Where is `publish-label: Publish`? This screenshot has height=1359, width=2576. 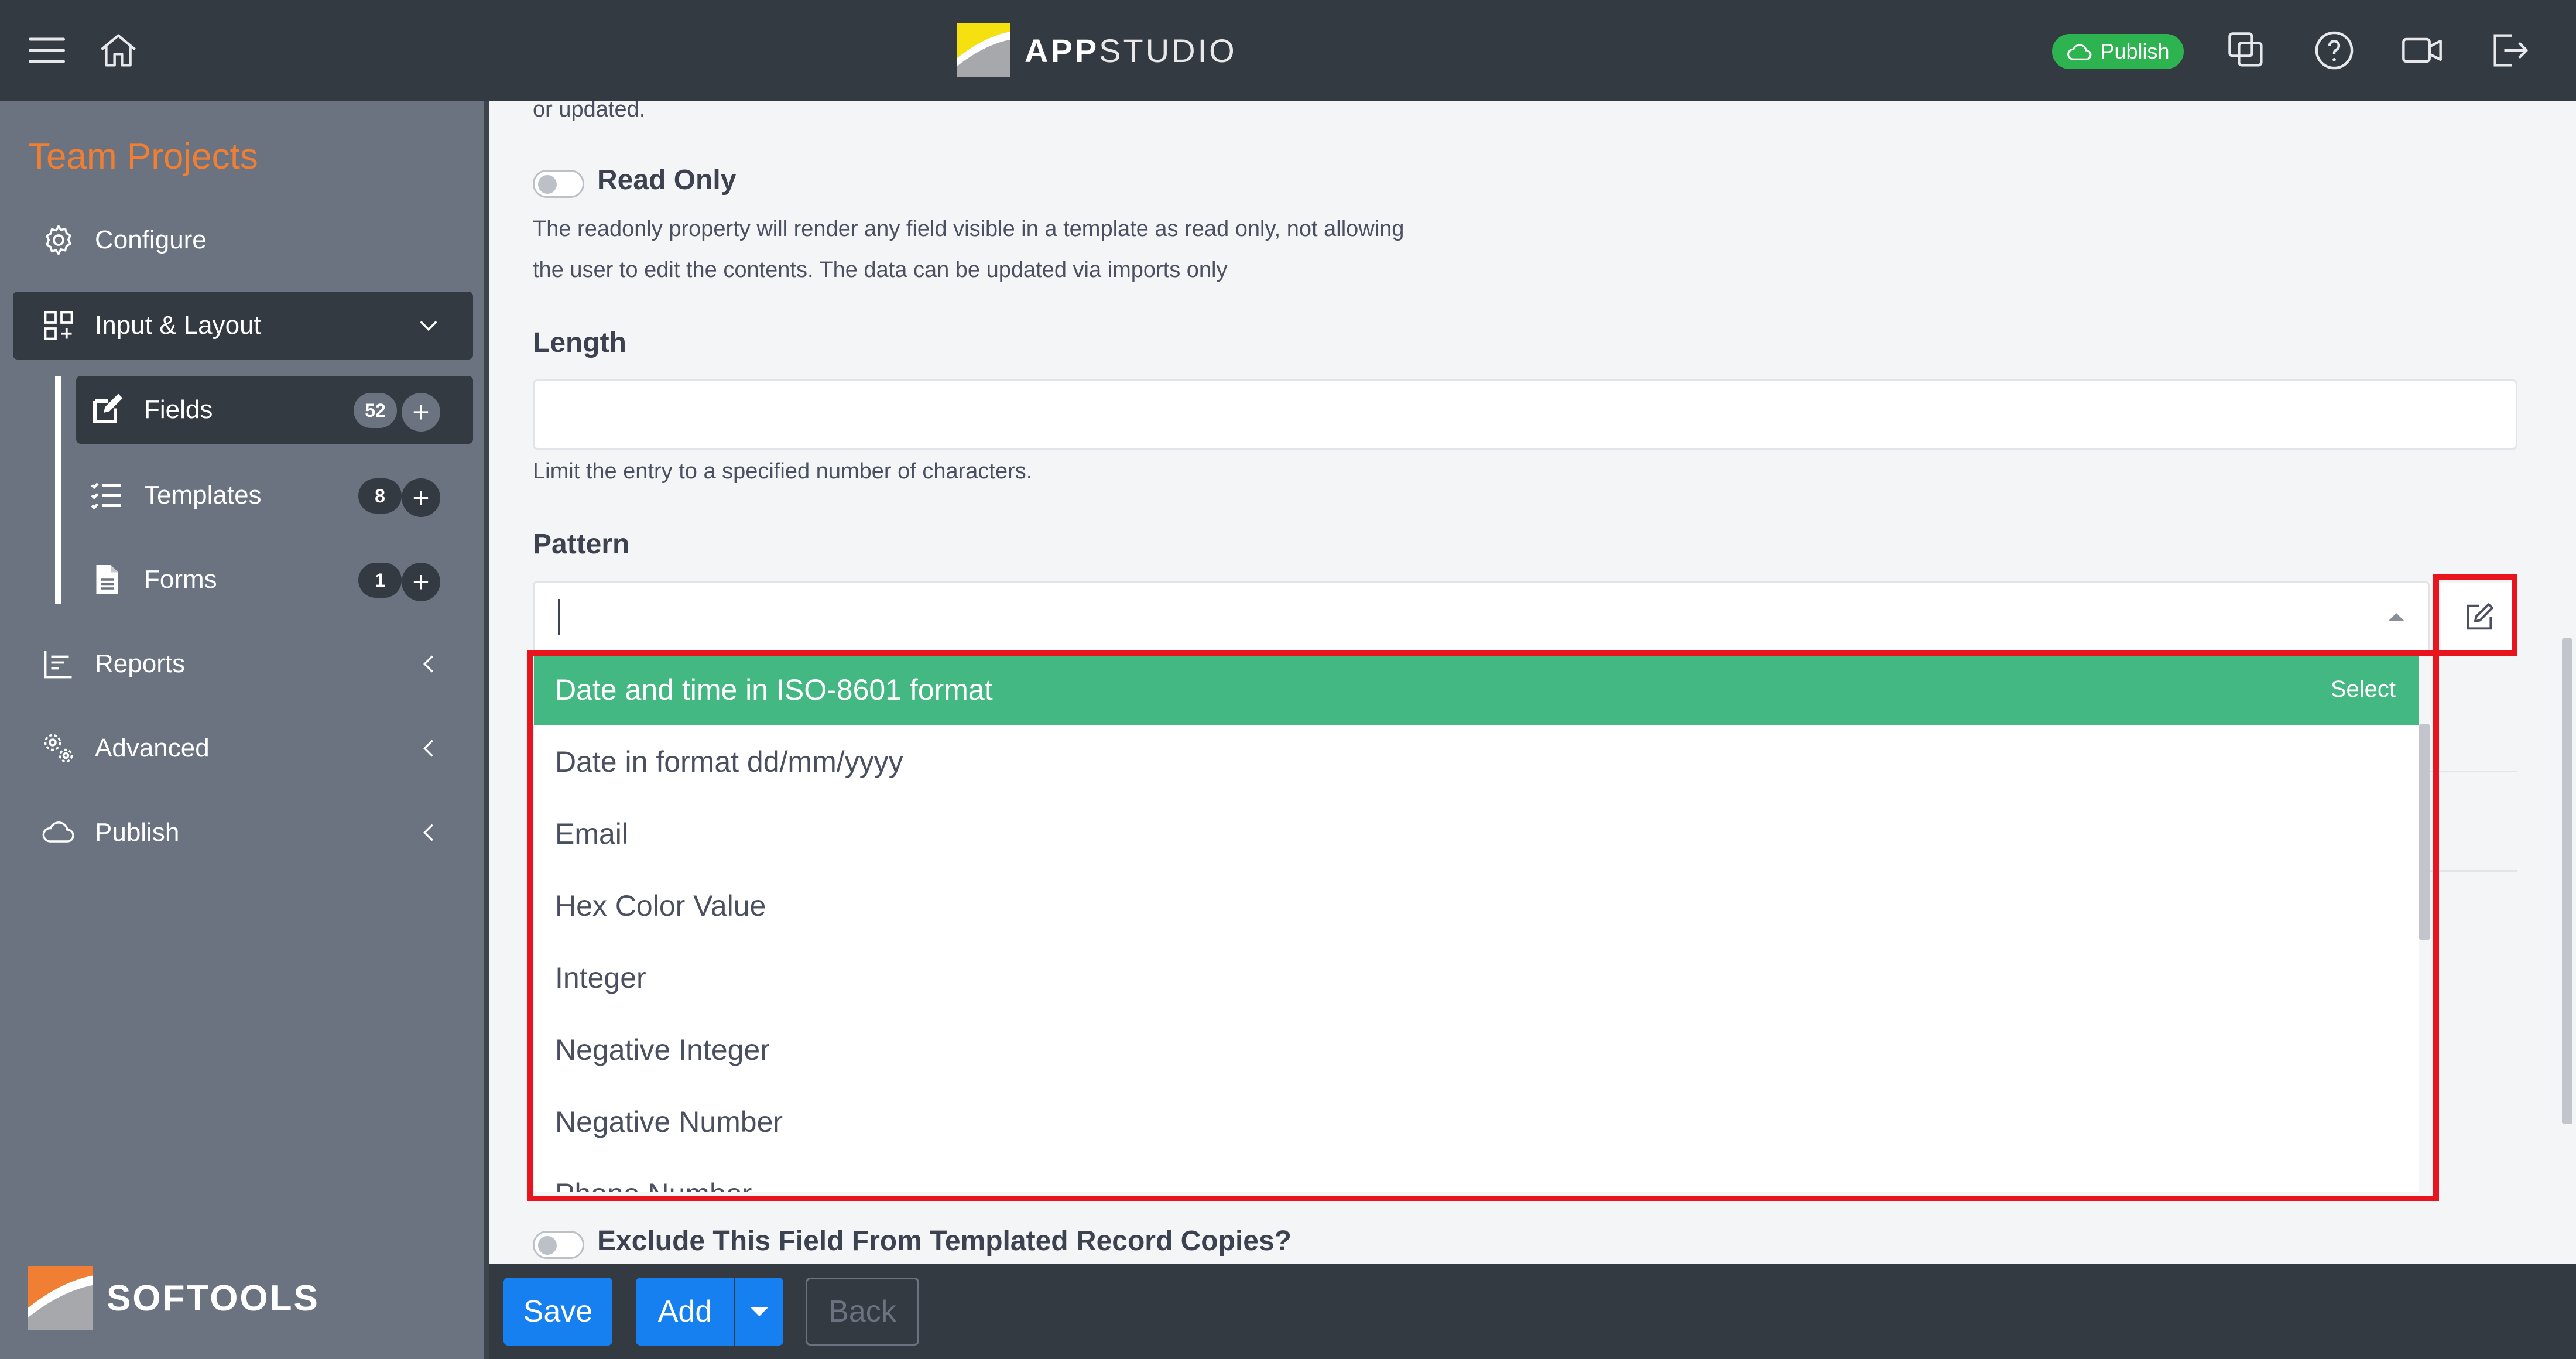
publish-label: Publish is located at coordinates (2135, 51).